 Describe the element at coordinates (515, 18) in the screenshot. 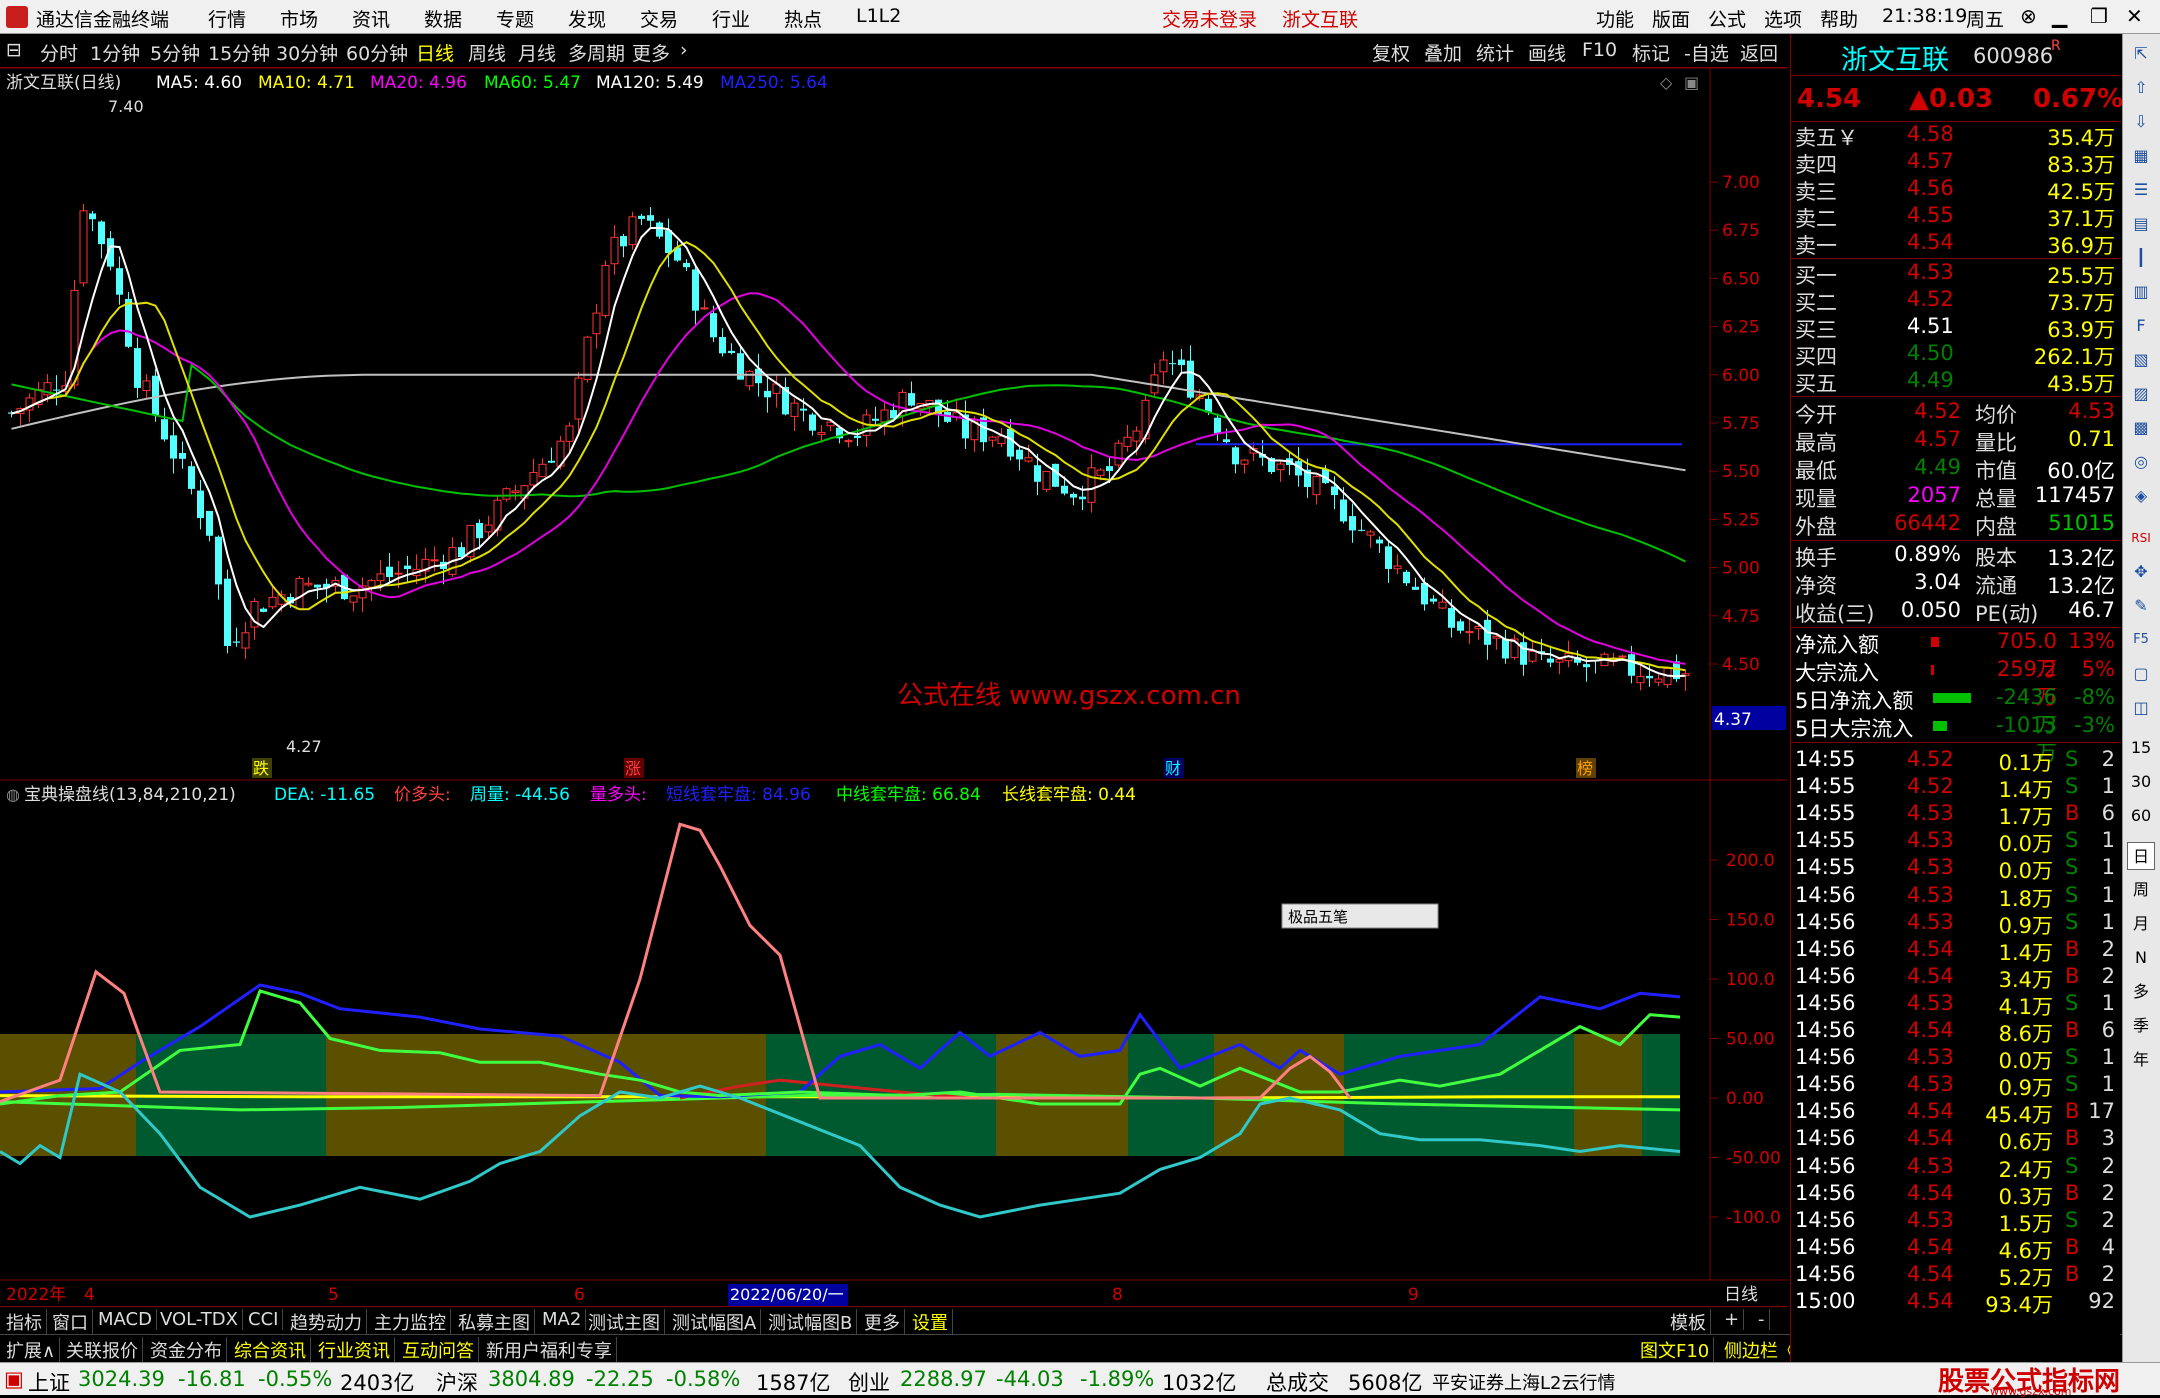

I see `menu-item-topics: 专题` at that location.